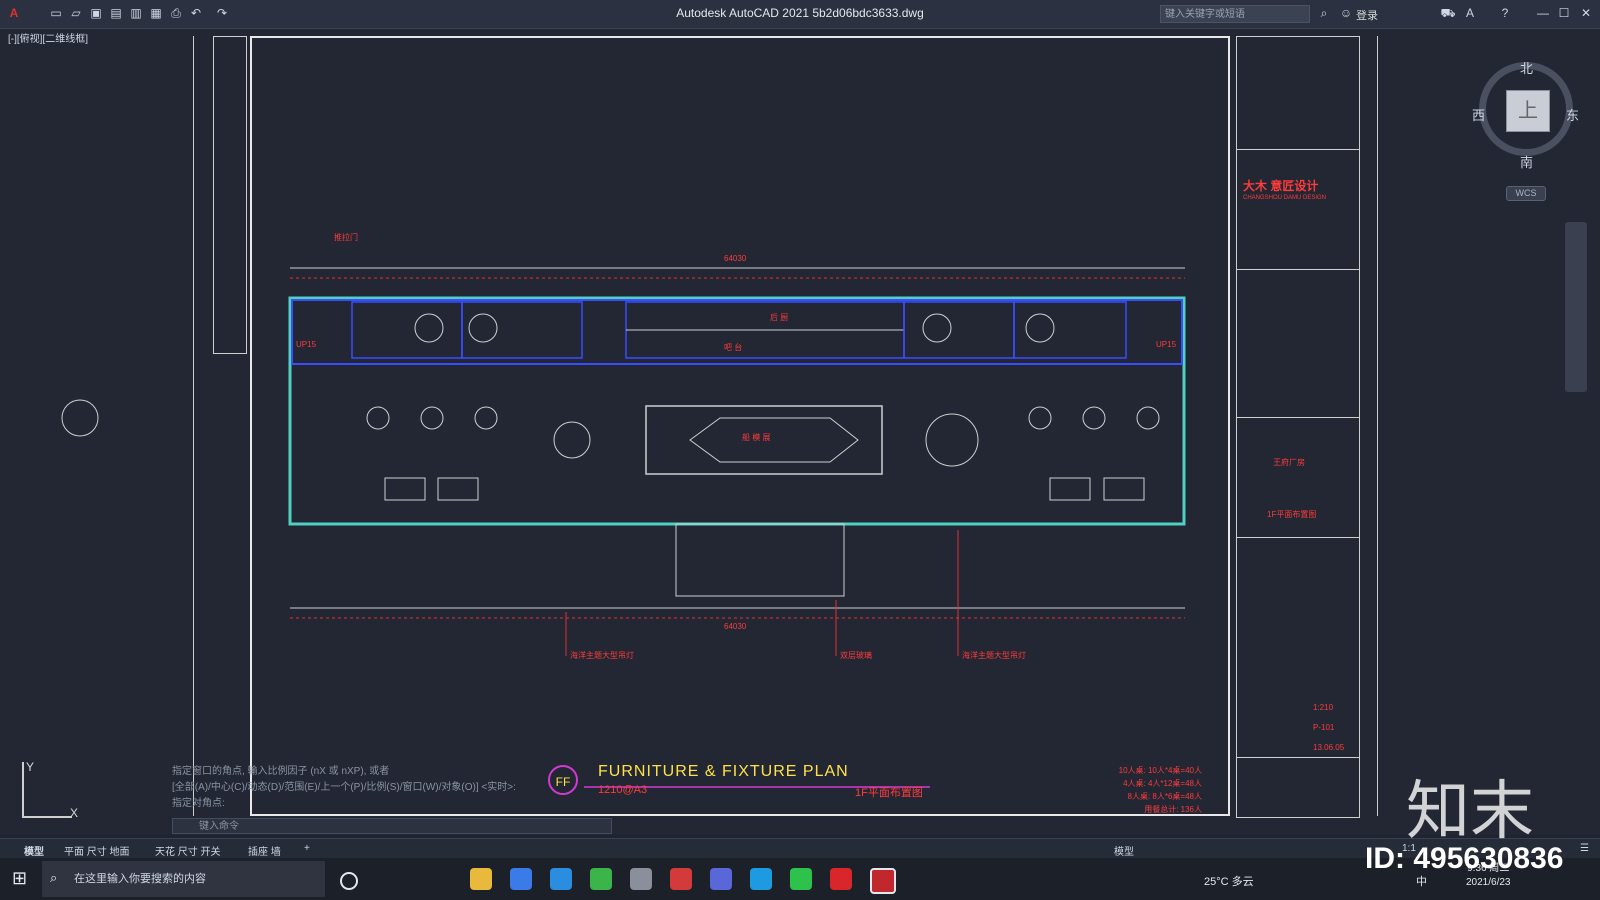 The height and width of the screenshot is (900, 1600). Describe the element at coordinates (735, 626) in the screenshot. I see `dimension-bottom: 64030` at that location.